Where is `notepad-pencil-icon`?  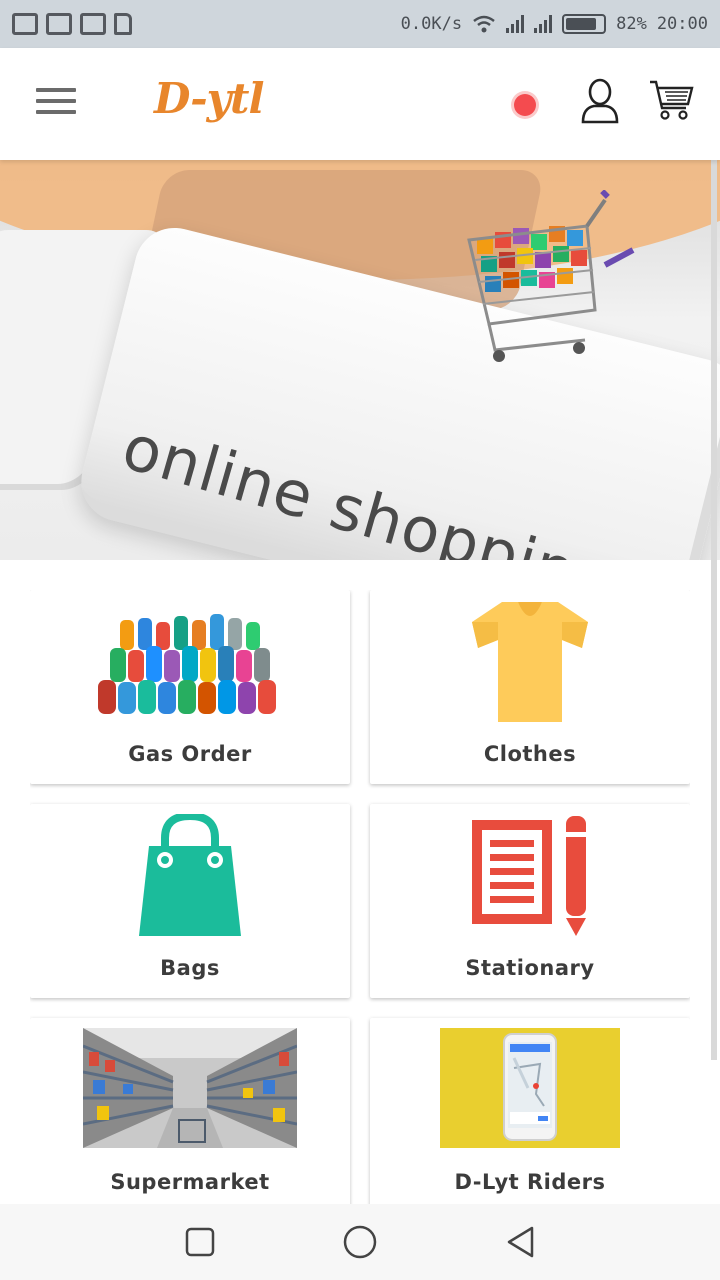
notepad-pencil-icon is located at coordinates (529, 876).